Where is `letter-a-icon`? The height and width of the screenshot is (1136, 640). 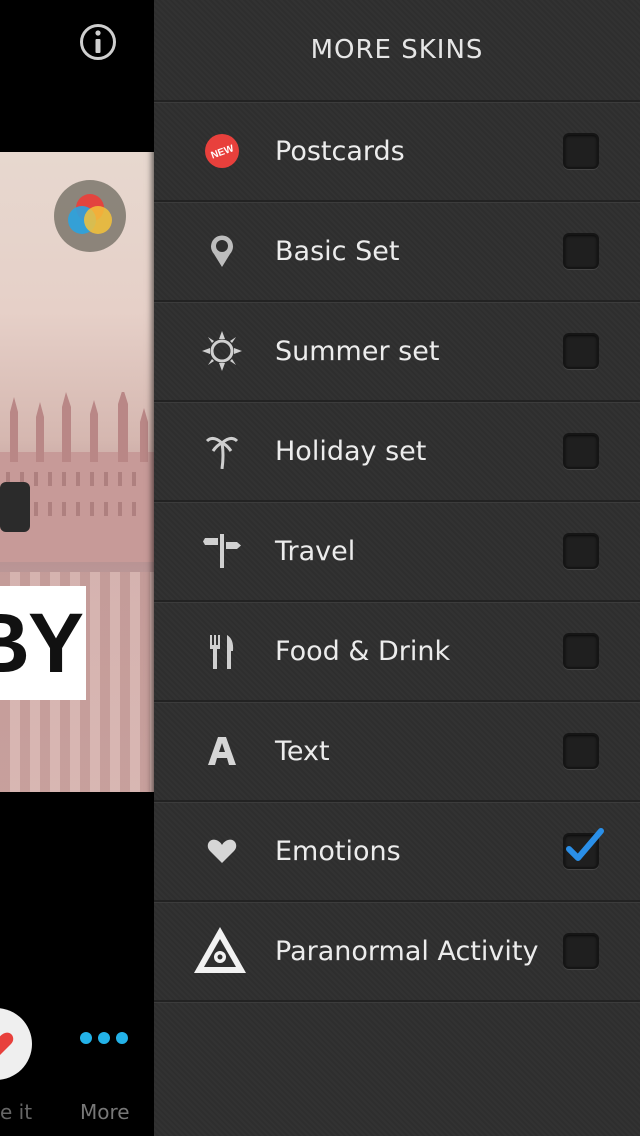 letter-a-icon is located at coordinates (222, 751).